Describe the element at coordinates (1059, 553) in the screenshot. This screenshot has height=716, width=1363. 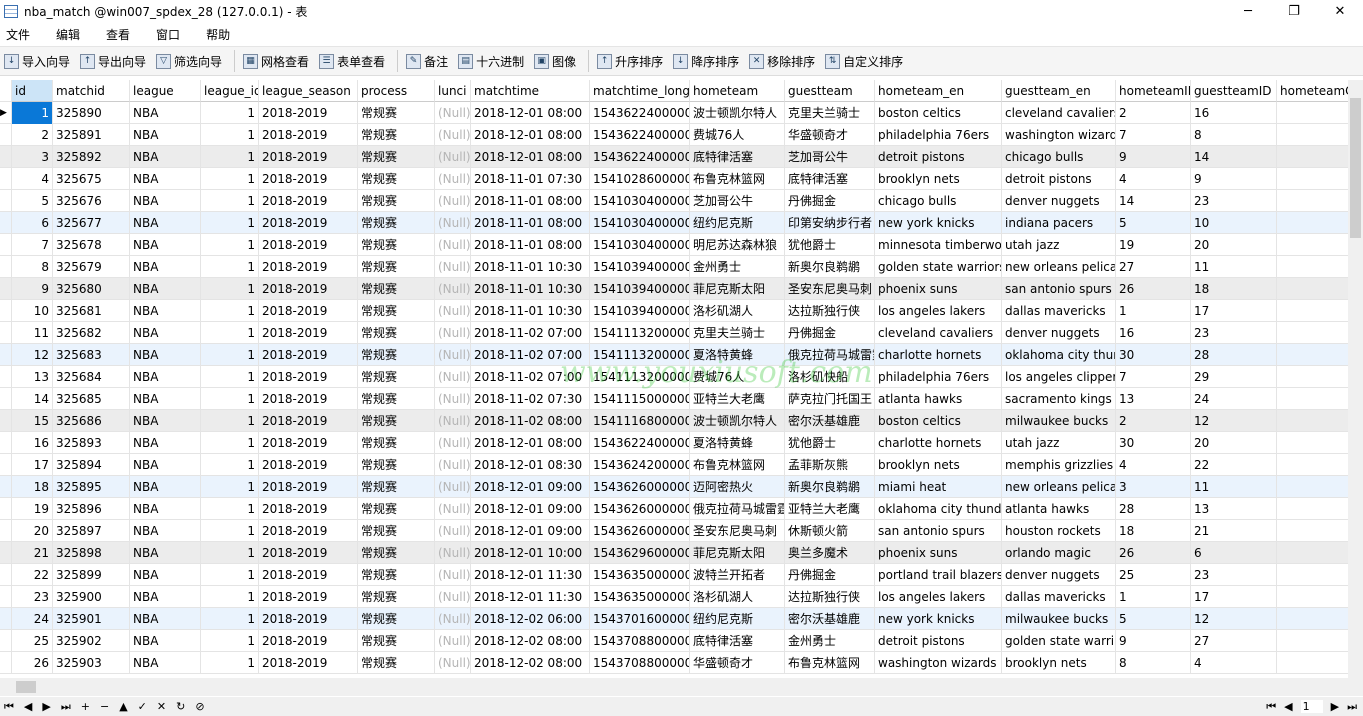
I see `cell-guestteam_en: orlando magic` at that location.